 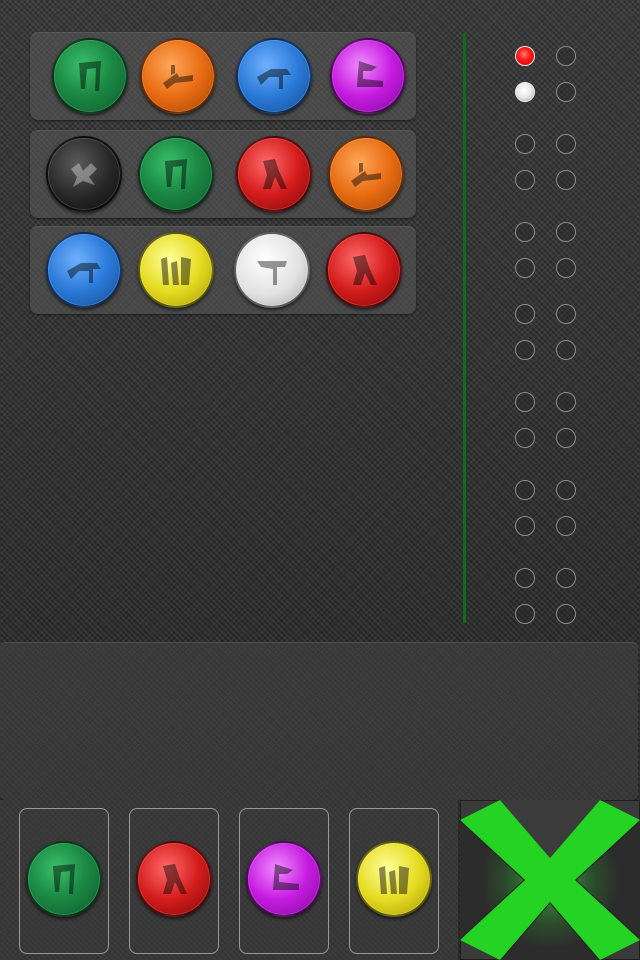 I want to click on feedback-peg-white, so click(x=525, y=92).